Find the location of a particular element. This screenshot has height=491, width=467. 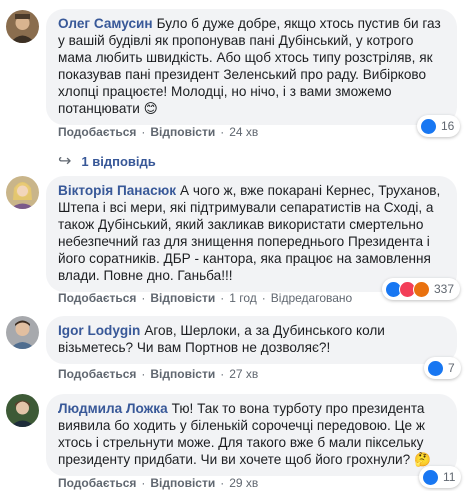

comment-actions: Подобається · Відповісти · 24 хв is located at coordinates (158, 132).